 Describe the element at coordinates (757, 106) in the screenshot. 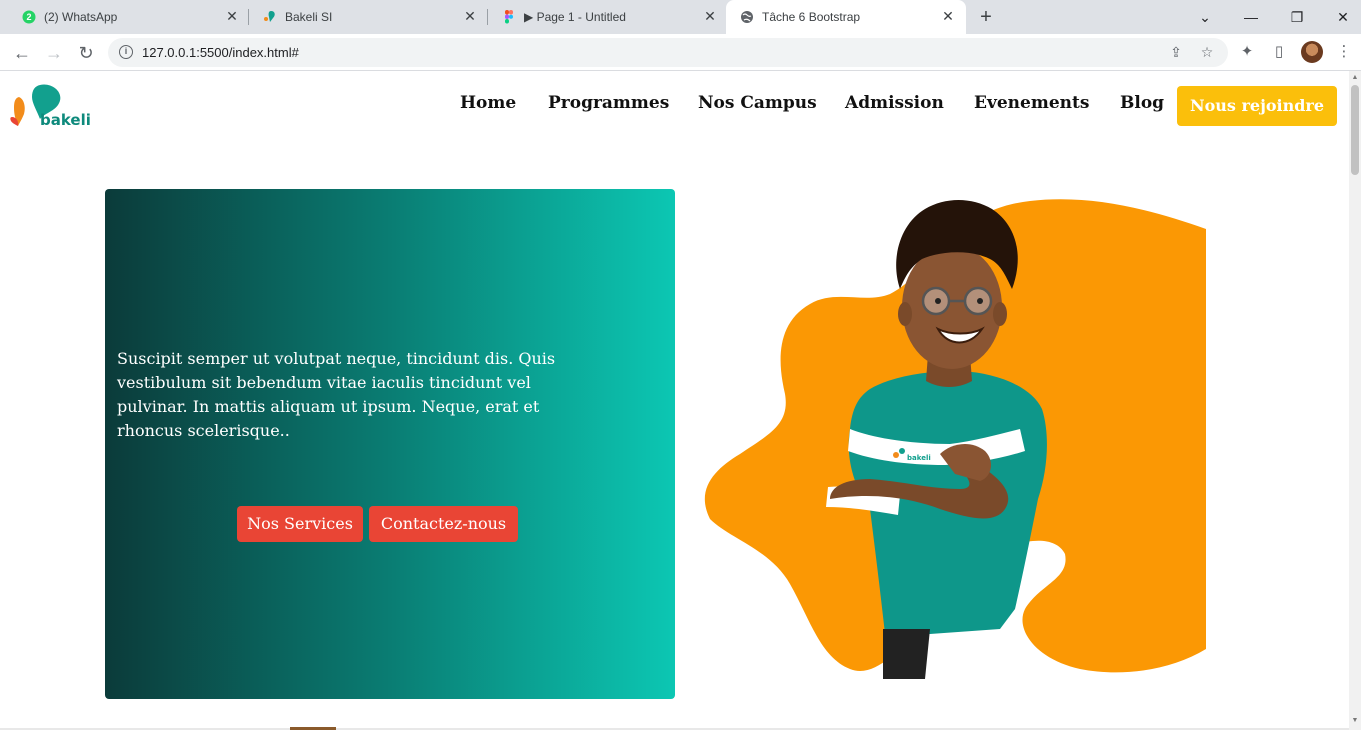

I see `nav-nos-campus: Nos Campus` at that location.